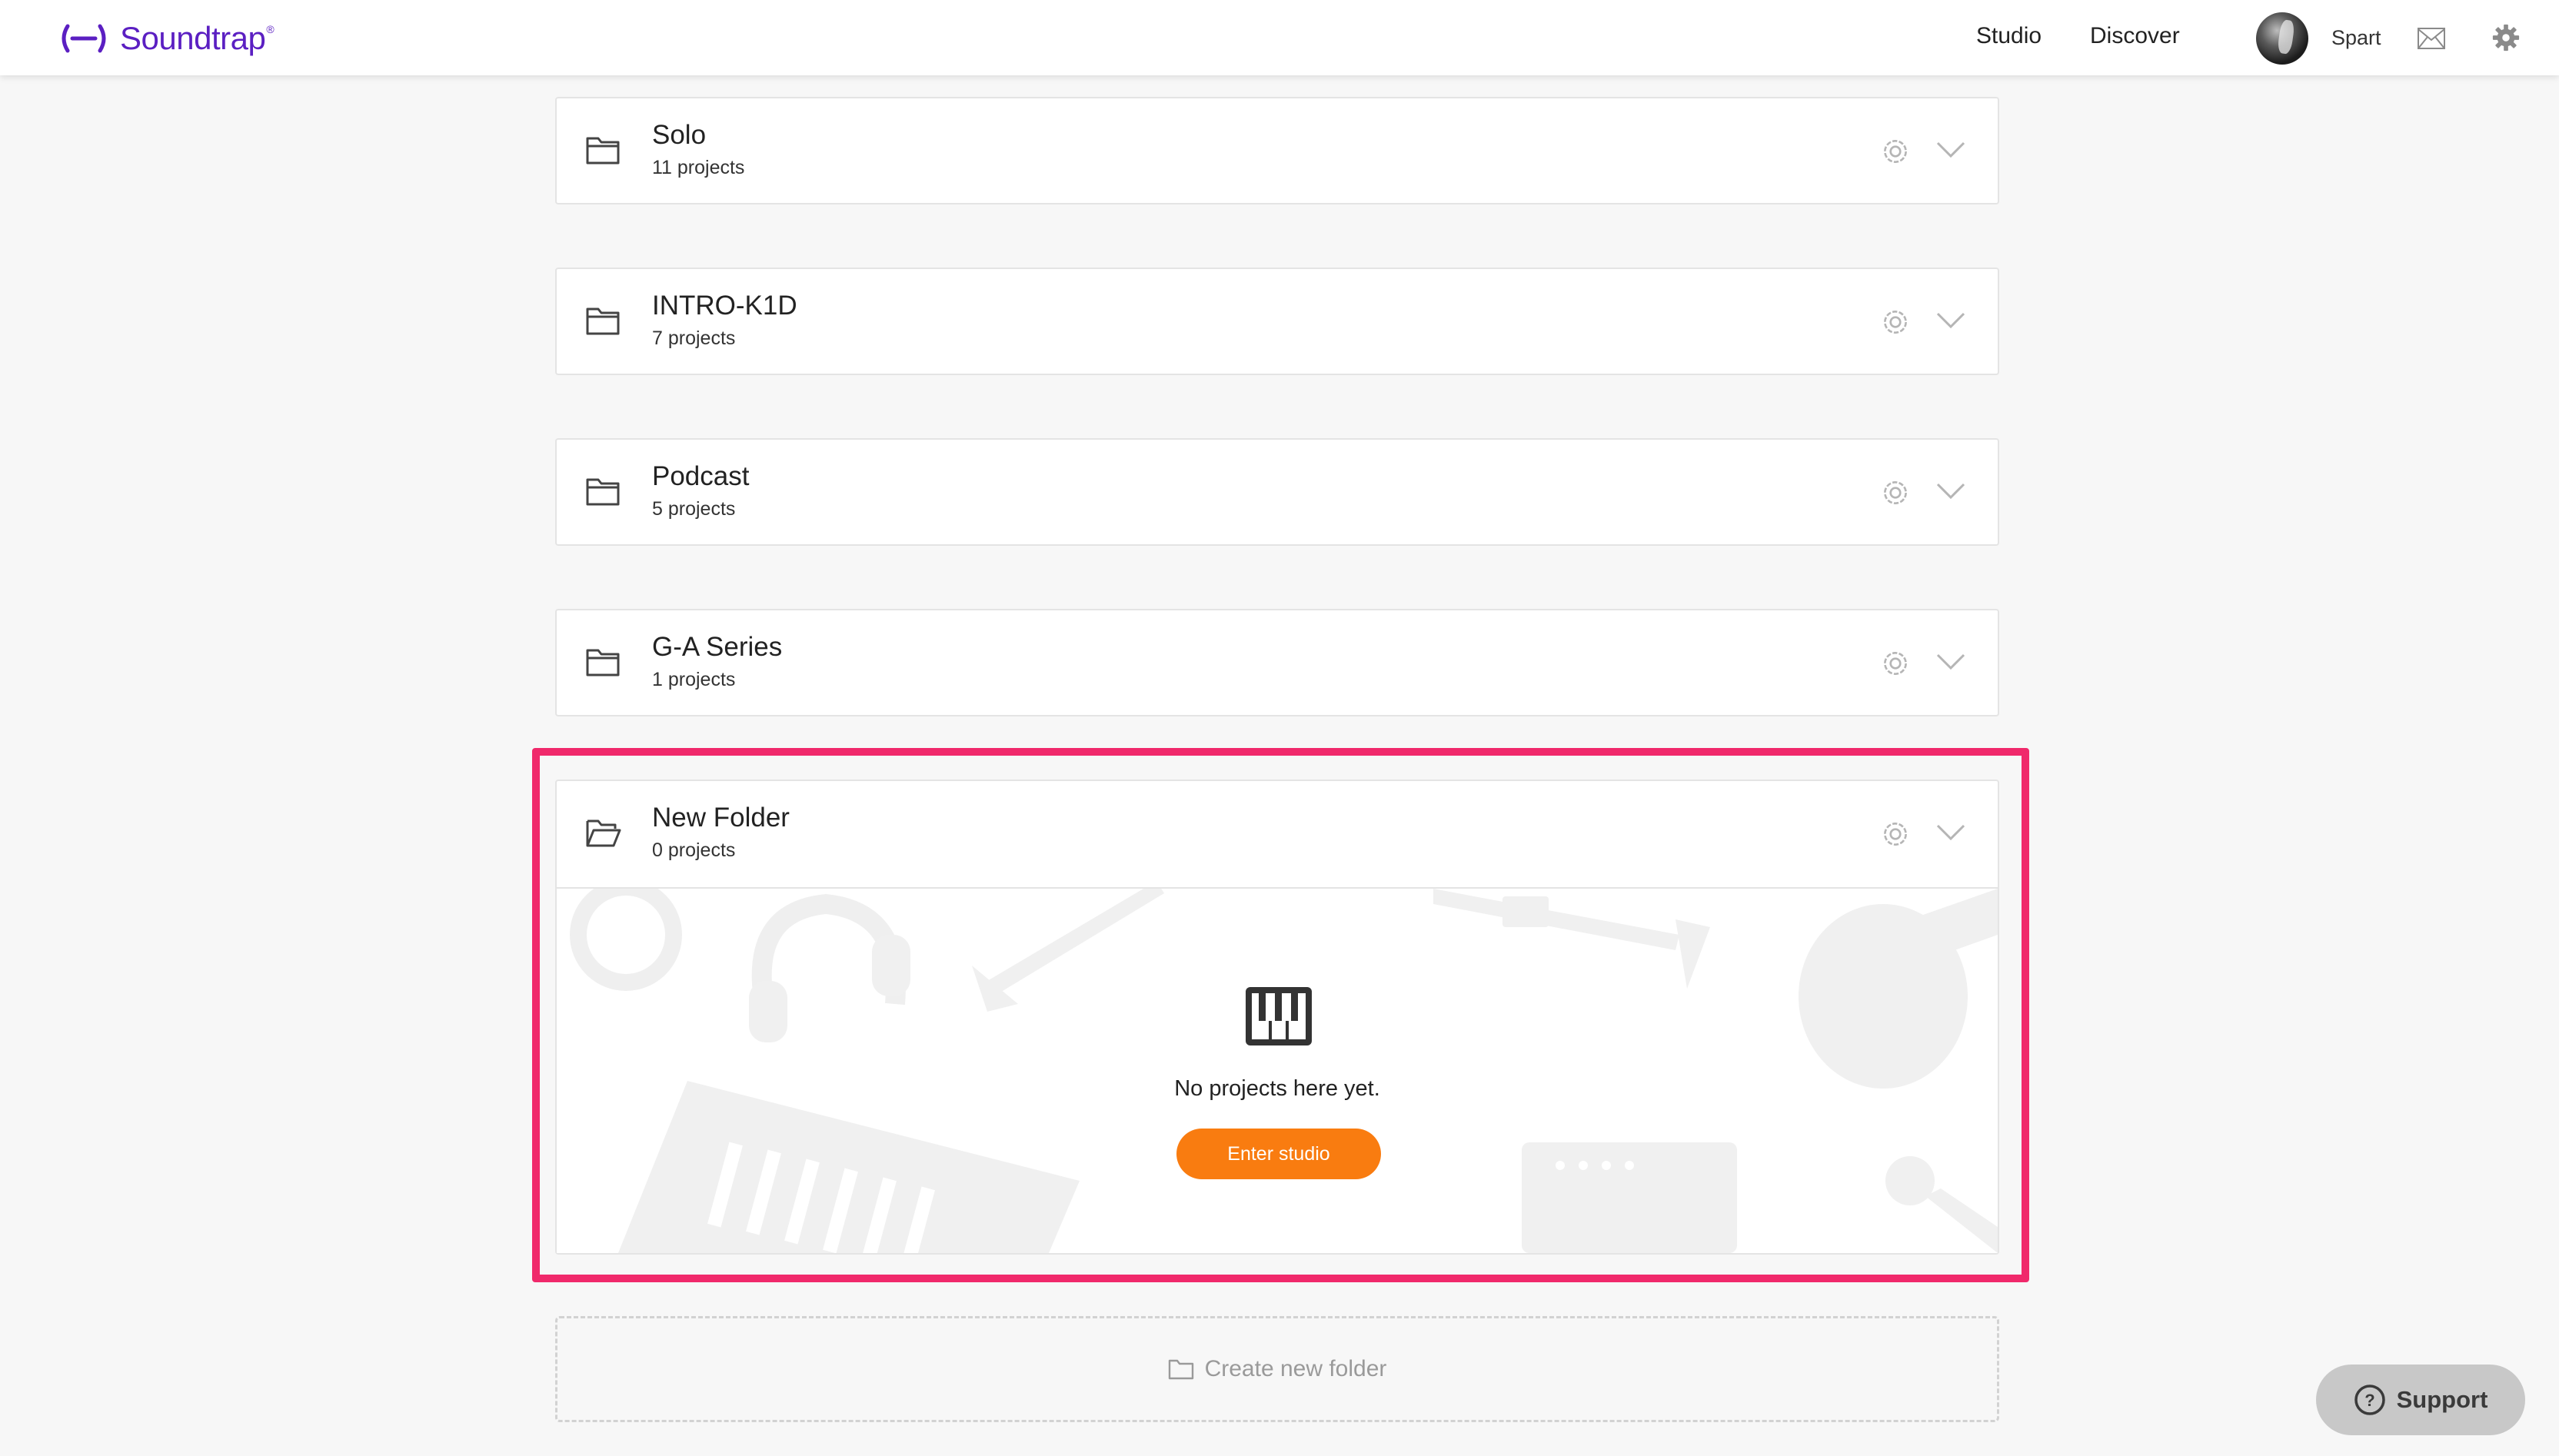 Image resolution: width=2559 pixels, height=1456 pixels. What do you see at coordinates (698, 167) in the screenshot?
I see `folder-project-count: 11 projects` at bounding box center [698, 167].